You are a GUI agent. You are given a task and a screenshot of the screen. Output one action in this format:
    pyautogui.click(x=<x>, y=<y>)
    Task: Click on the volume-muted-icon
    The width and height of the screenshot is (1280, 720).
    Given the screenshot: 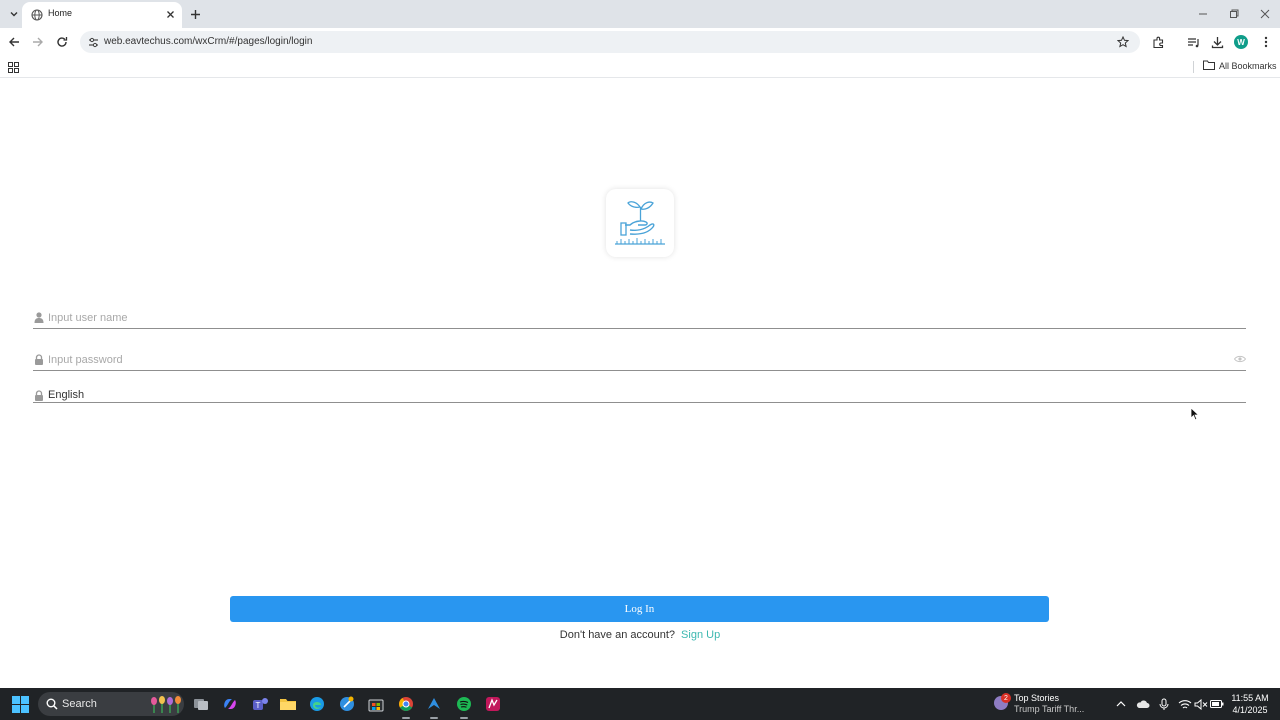 What is the action you would take?
    pyautogui.click(x=1201, y=704)
    